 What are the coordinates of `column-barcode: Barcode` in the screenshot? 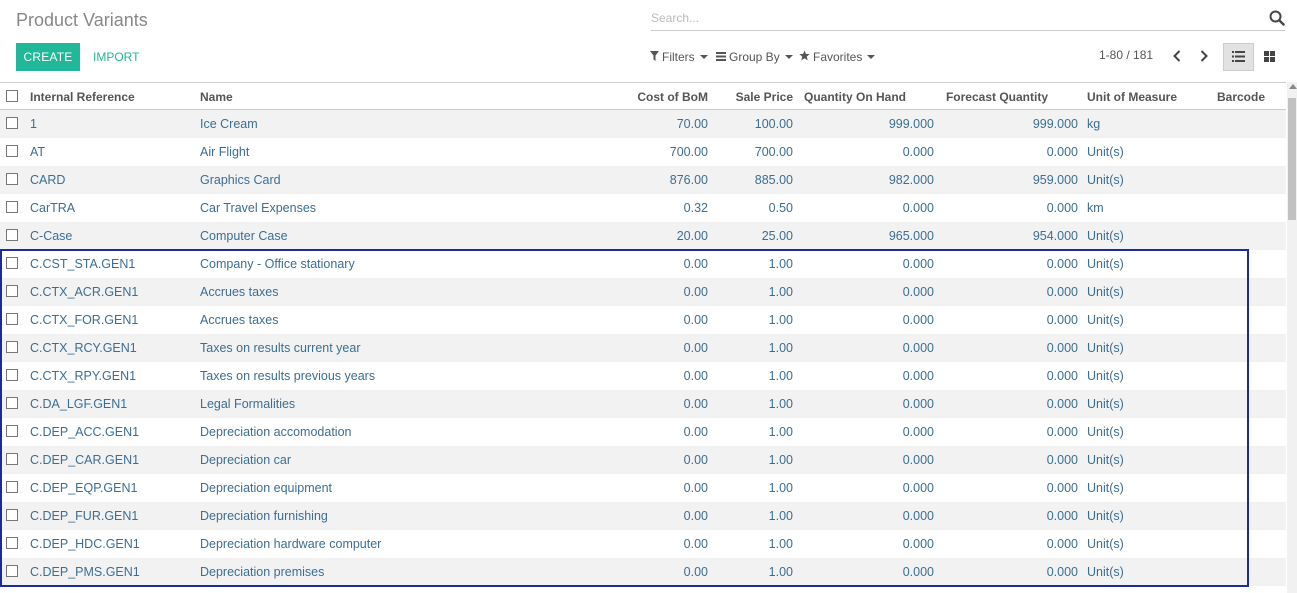 It's located at (1241, 97).